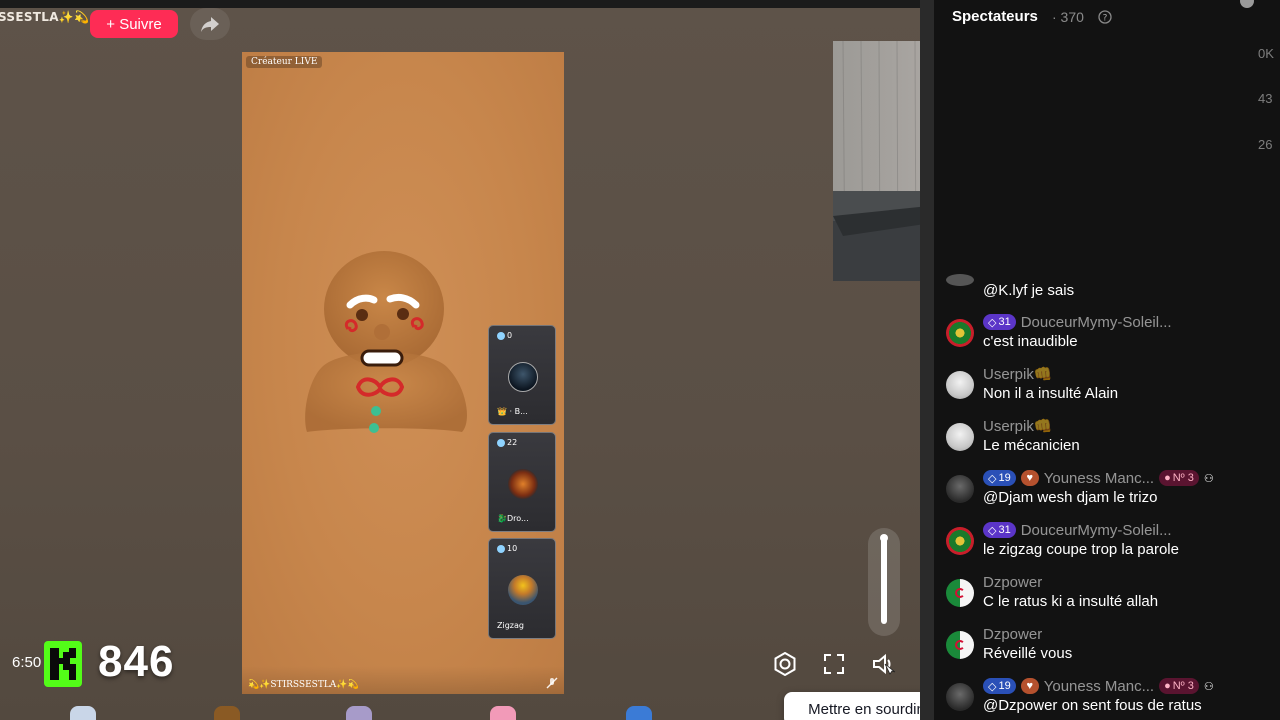 The height and width of the screenshot is (720, 1280). I want to click on viewers-title: Spectateurs, so click(995, 16).